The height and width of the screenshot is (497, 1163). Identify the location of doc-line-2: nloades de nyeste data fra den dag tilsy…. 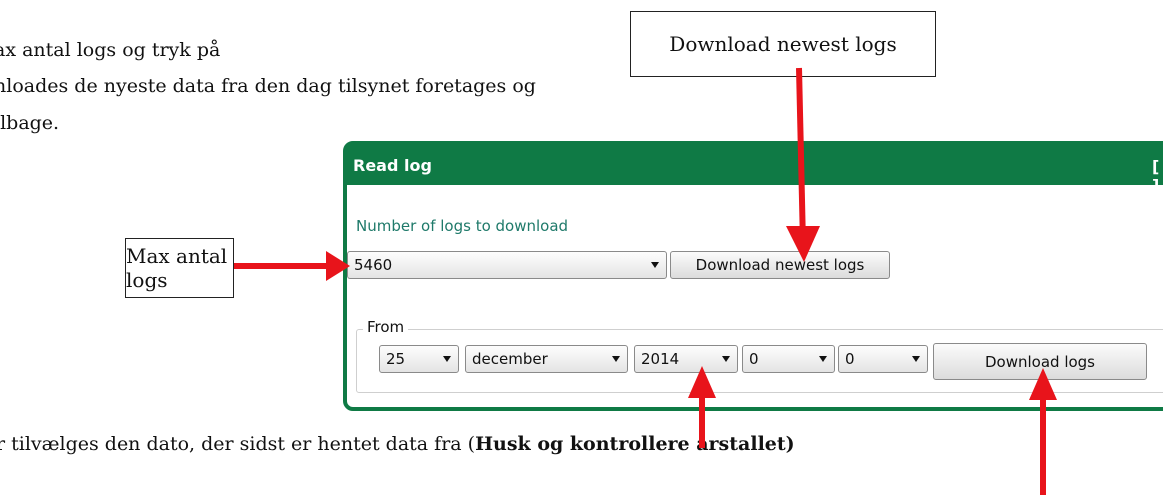
(268, 86).